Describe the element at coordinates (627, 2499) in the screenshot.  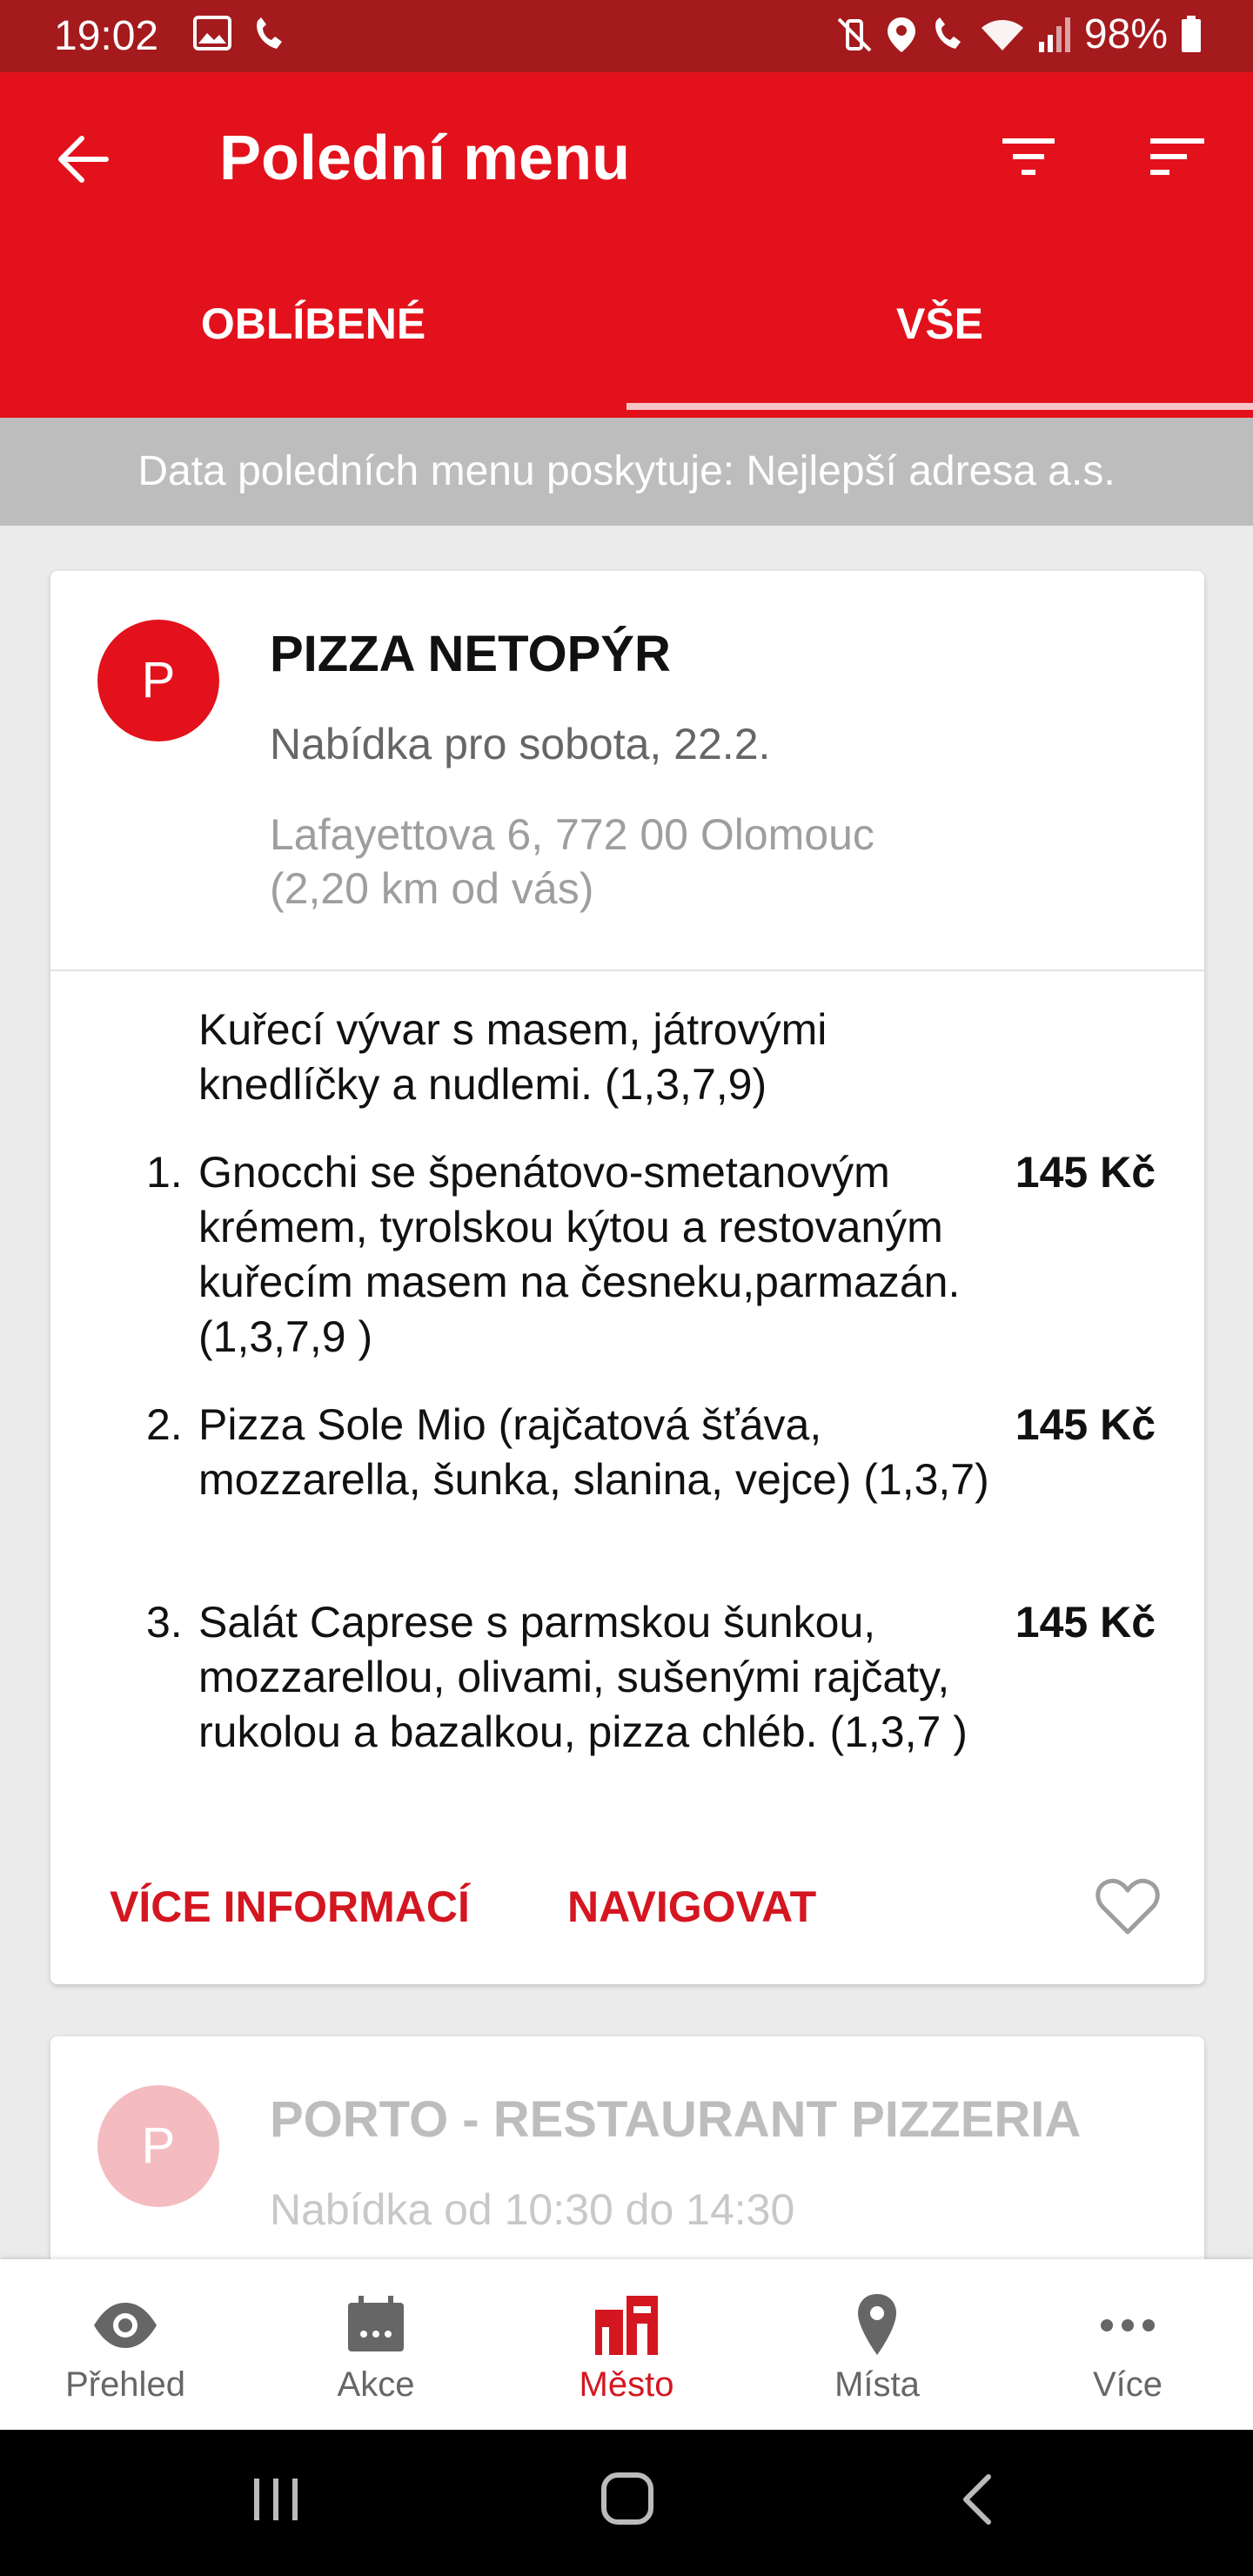
I see `home-icon` at that location.